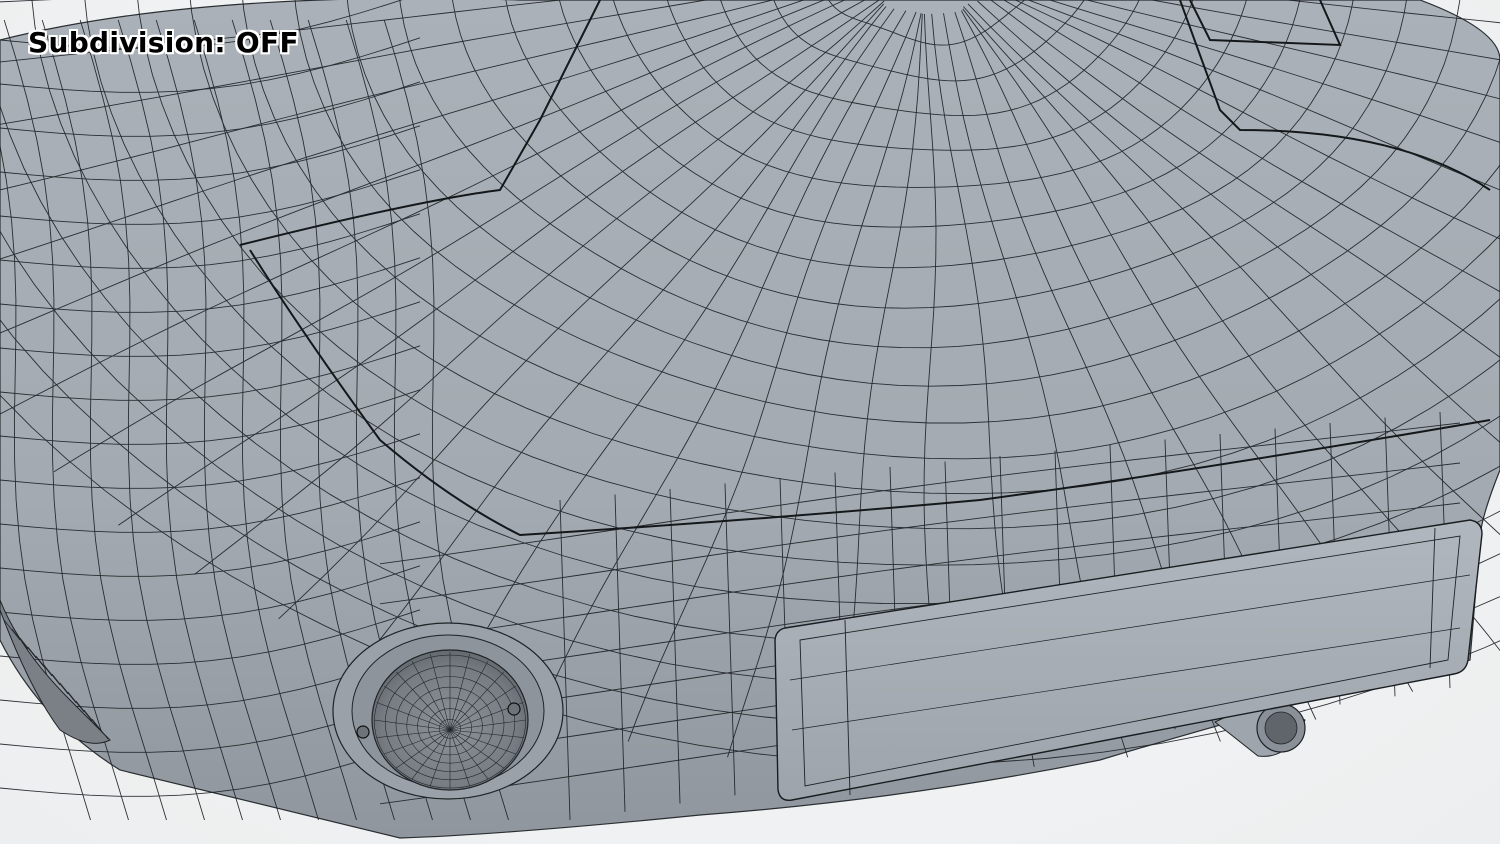  What do you see at coordinates (448, 711) in the screenshot?
I see `headlight` at bounding box center [448, 711].